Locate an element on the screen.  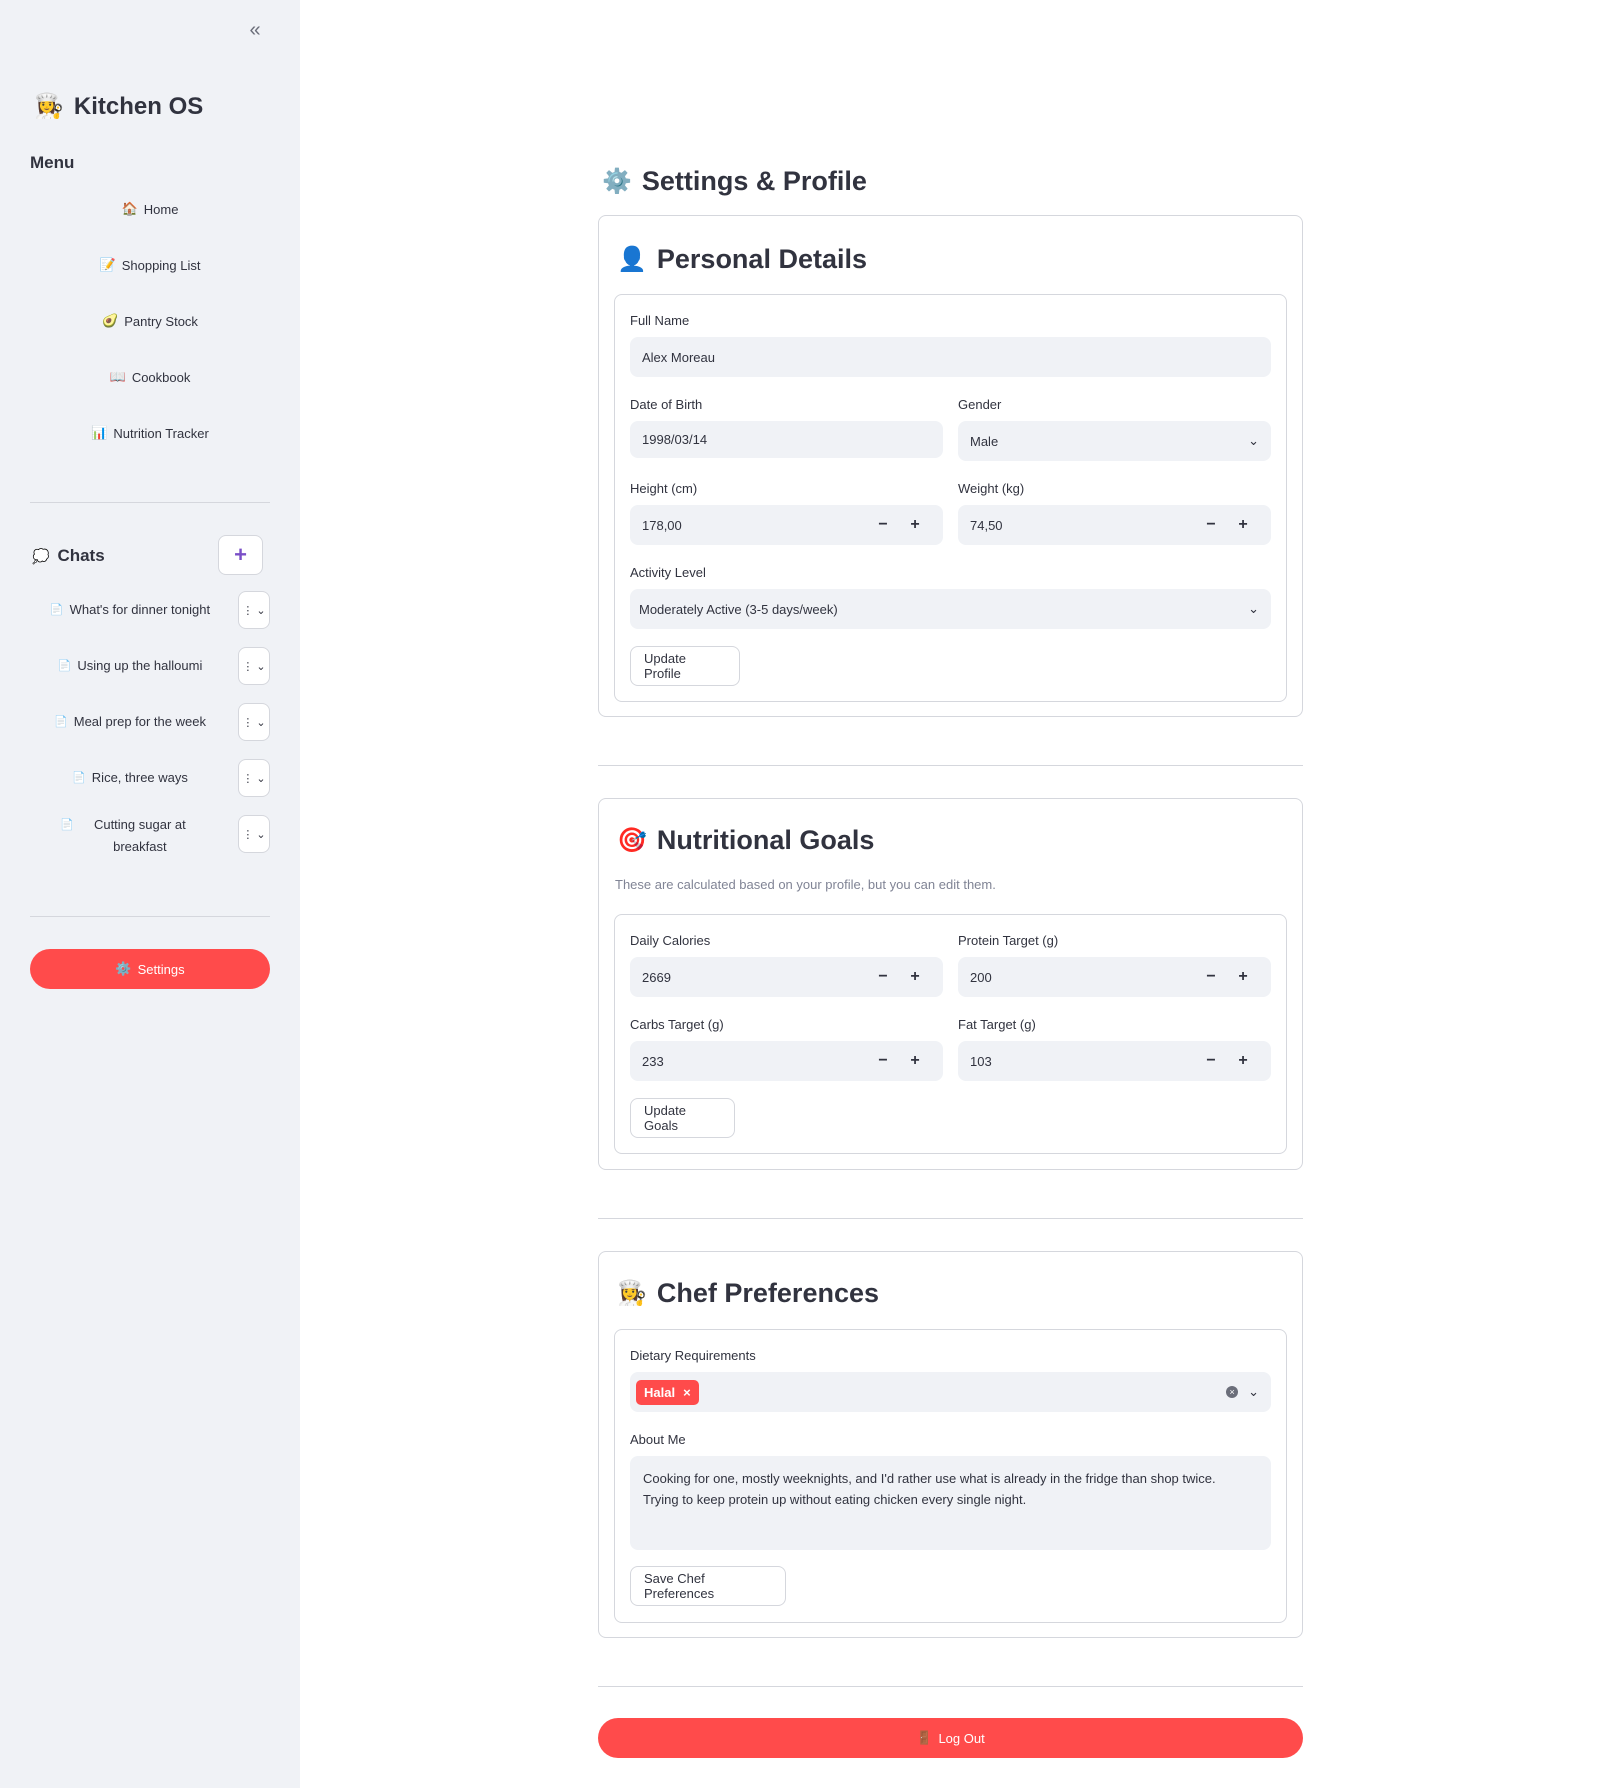
page-title-text: Settings & Profile is located at coordinates (754, 181).